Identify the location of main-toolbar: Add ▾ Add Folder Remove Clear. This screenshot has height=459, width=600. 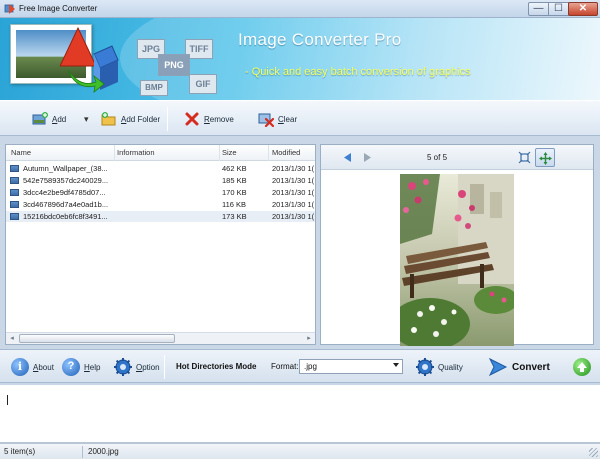
(300, 118).